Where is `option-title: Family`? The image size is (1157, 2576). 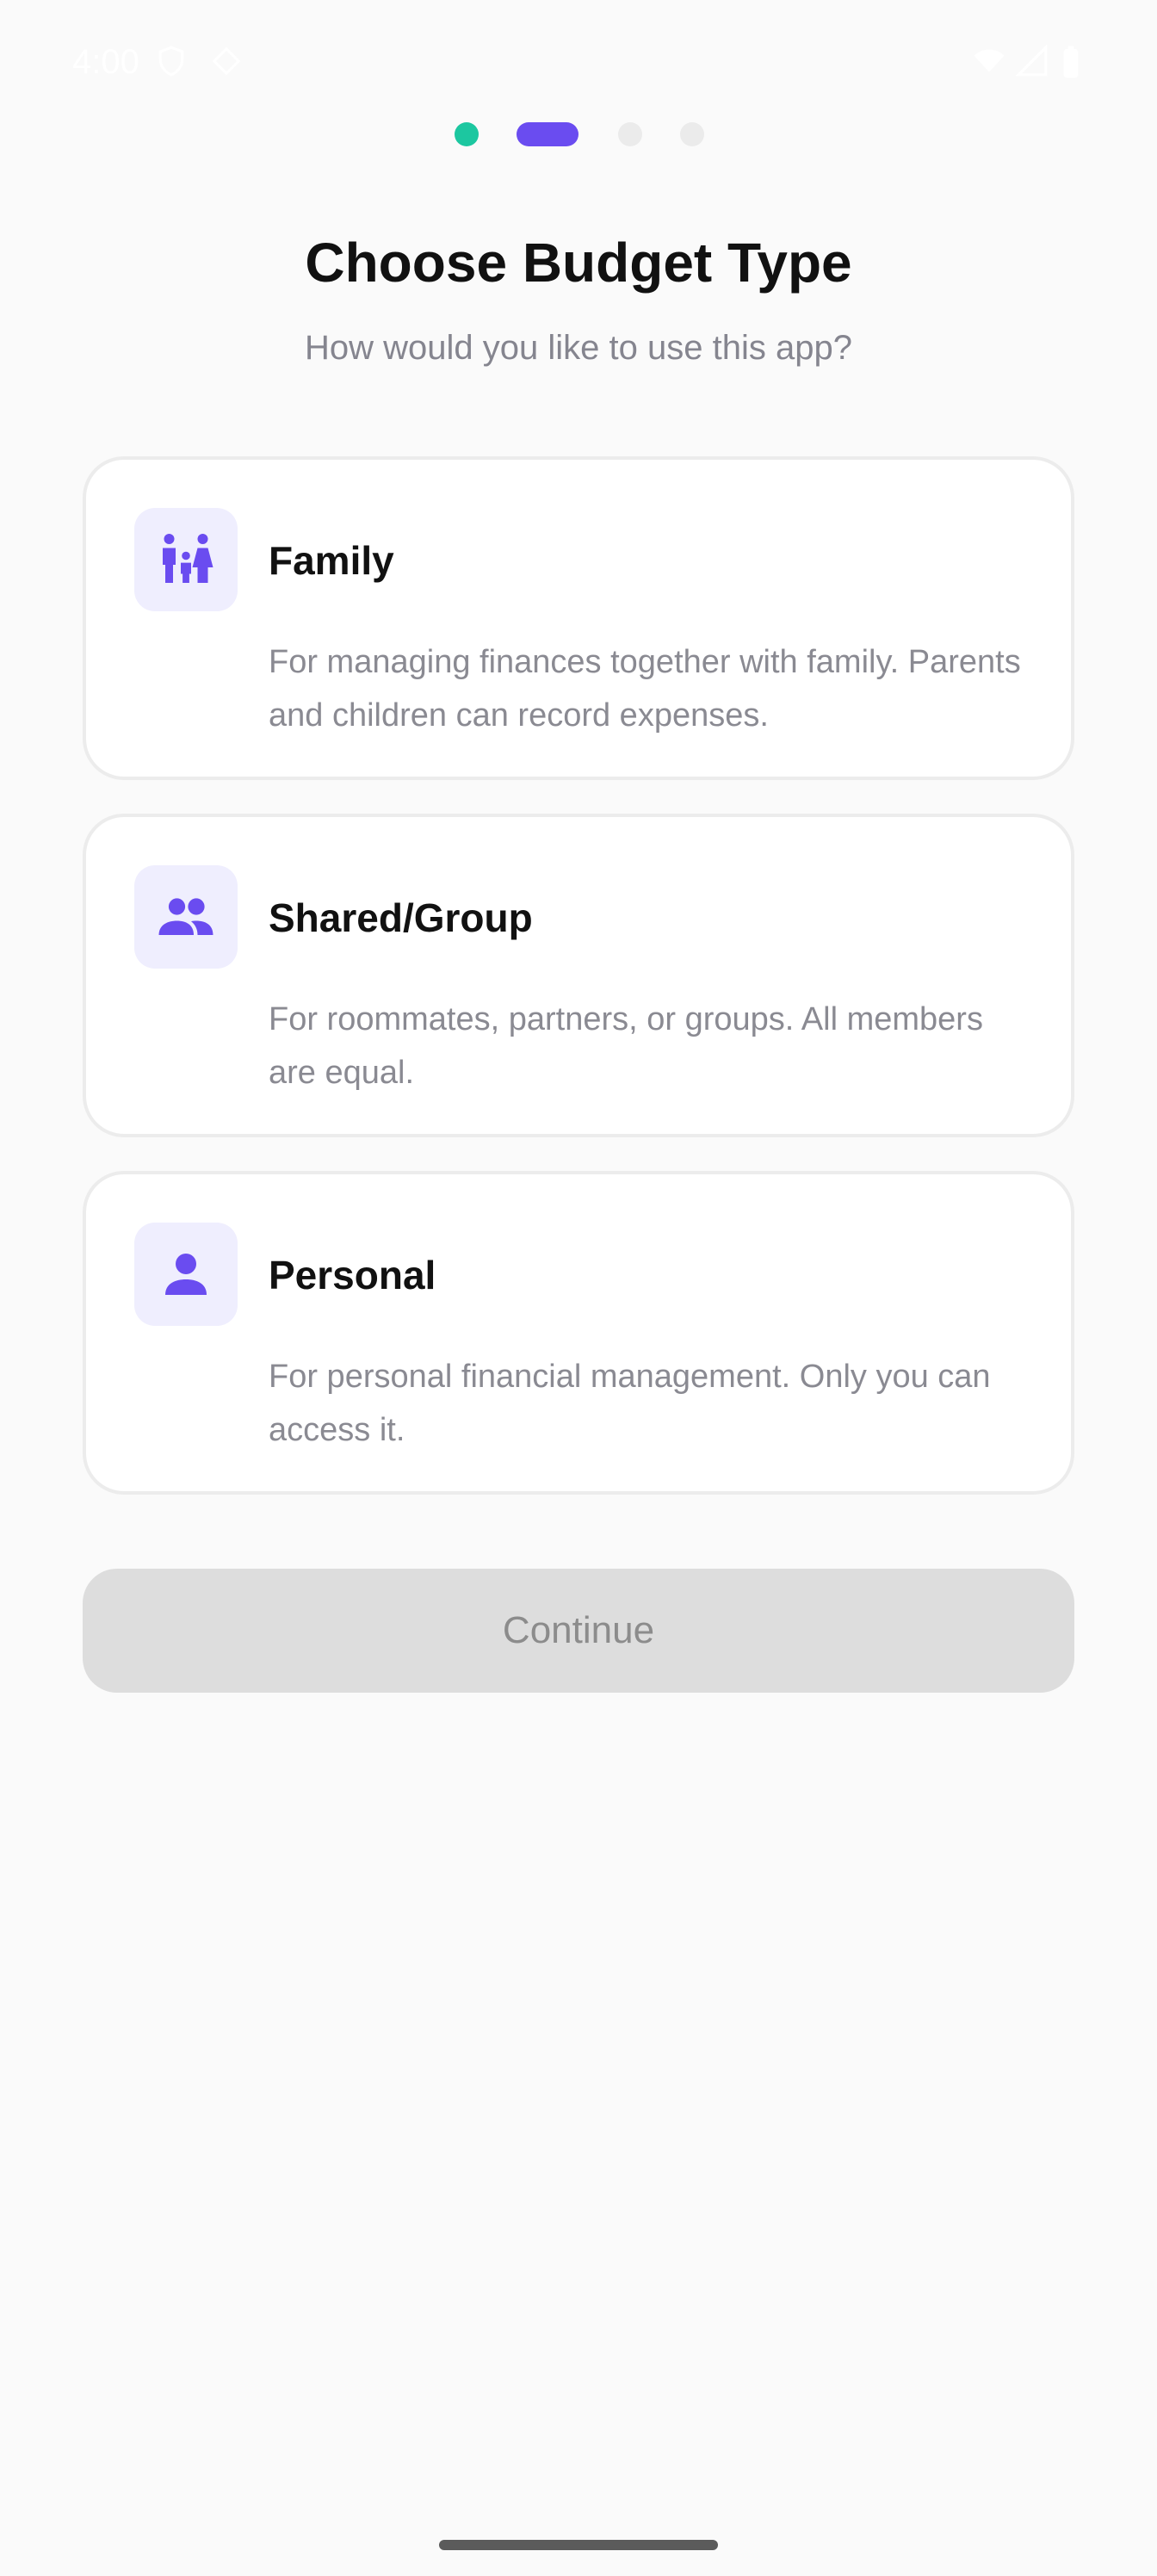
option-title: Family is located at coordinates (332, 560).